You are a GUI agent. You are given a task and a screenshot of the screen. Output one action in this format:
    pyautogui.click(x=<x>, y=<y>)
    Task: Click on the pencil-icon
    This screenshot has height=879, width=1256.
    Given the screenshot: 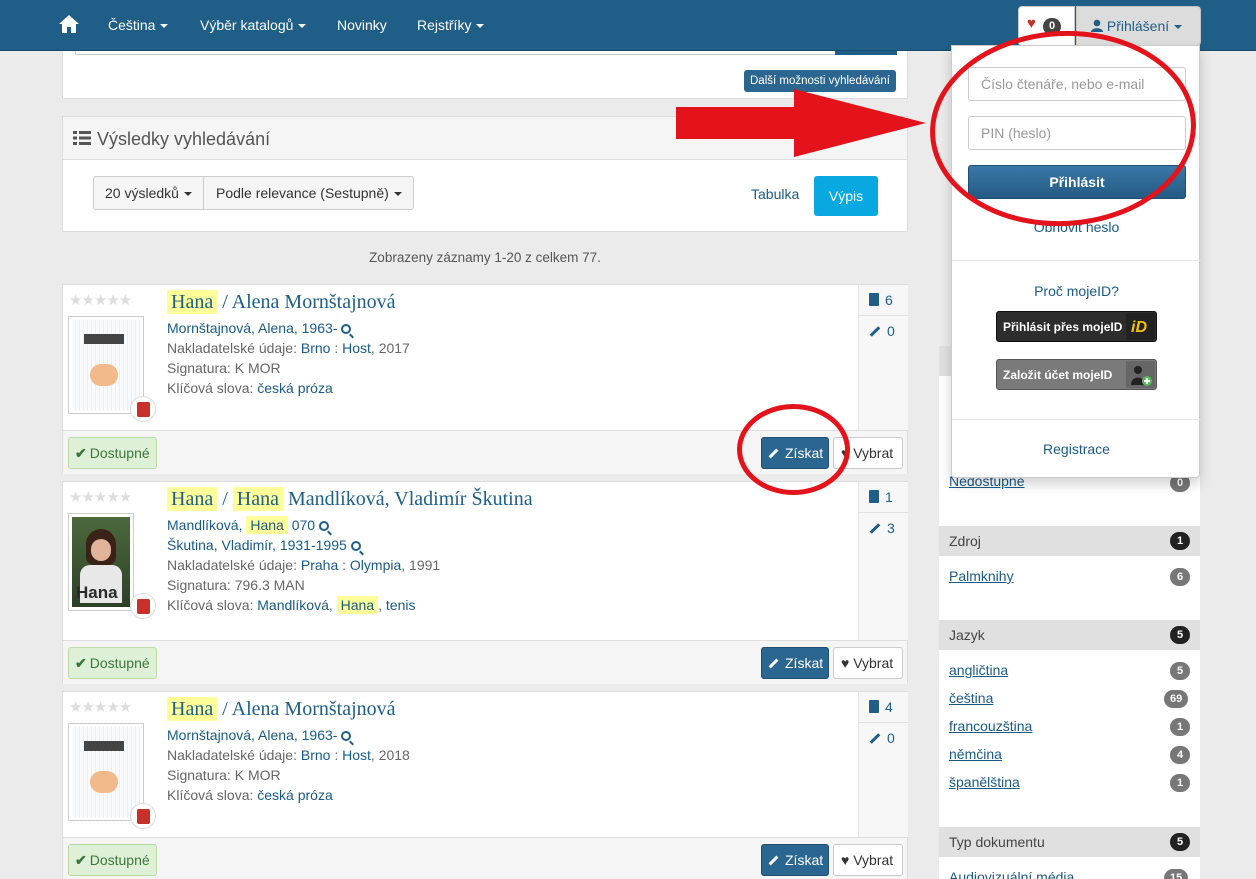 What is the action you would take?
    pyautogui.click(x=773, y=860)
    